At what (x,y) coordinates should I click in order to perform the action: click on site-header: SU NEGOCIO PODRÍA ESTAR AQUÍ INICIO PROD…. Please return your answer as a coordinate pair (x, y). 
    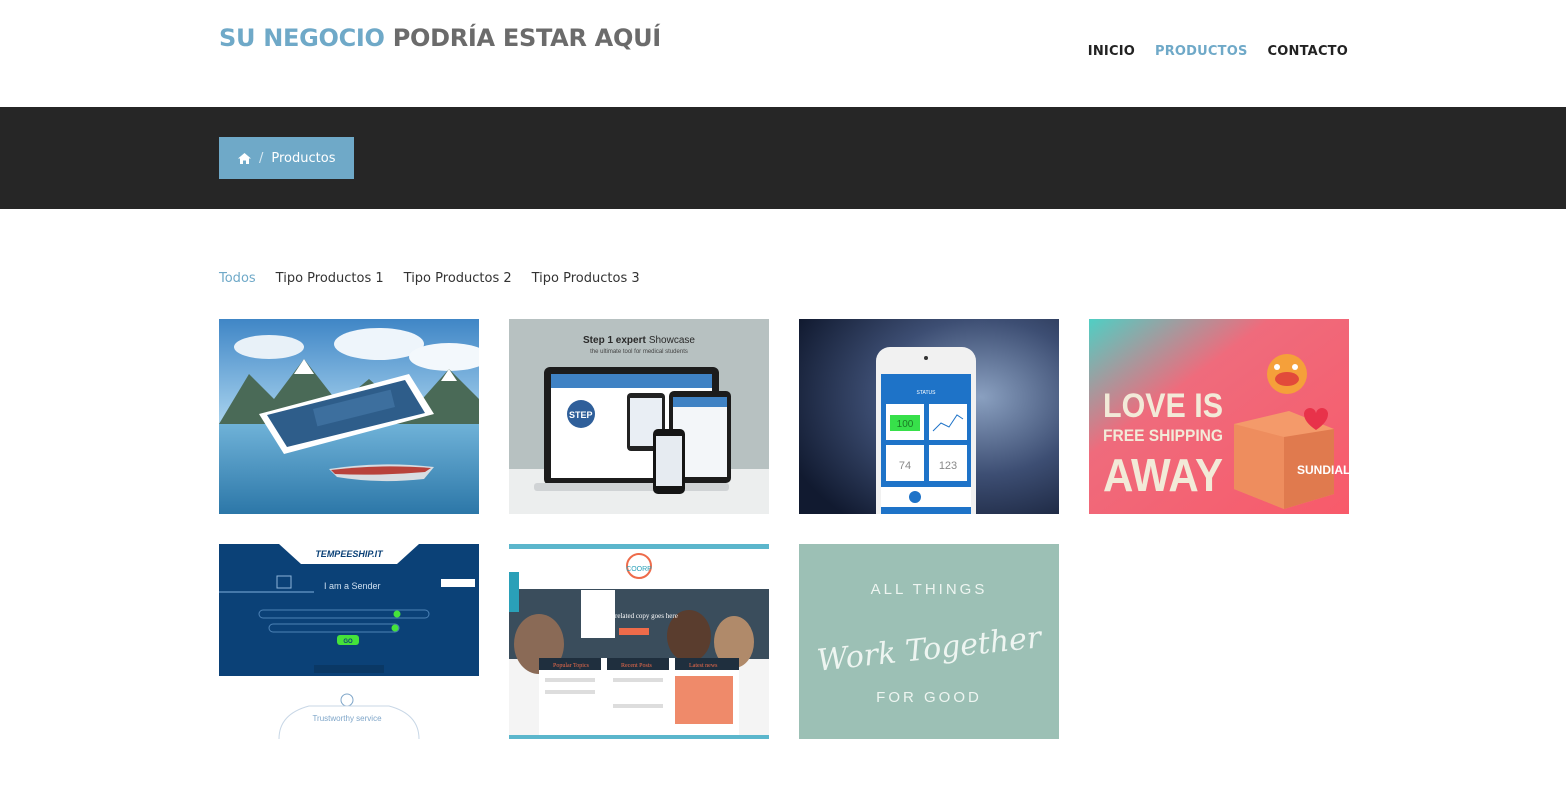
    Looking at the image, I should click on (783, 53).